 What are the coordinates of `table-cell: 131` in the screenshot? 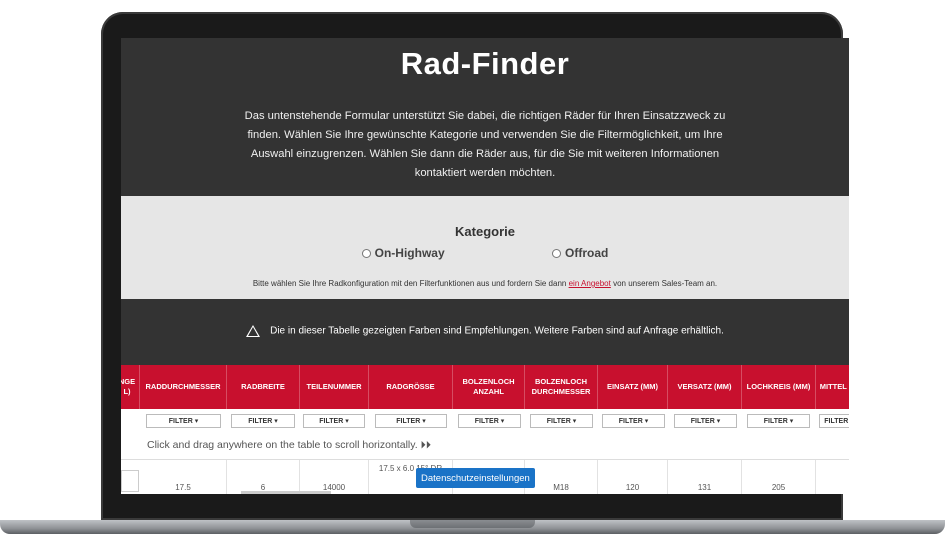 It's located at (705, 477).